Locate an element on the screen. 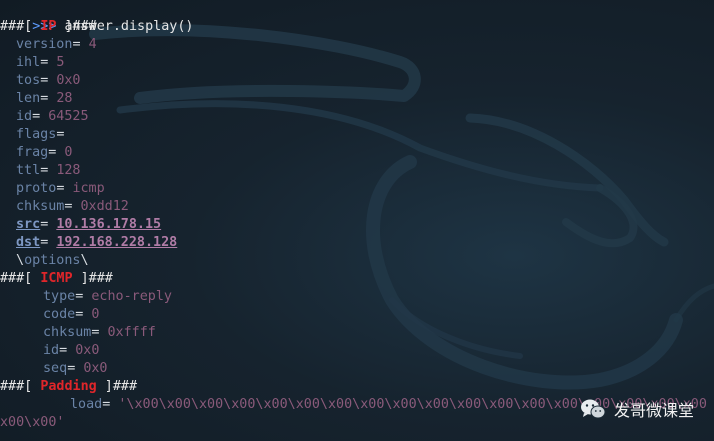  field-line-chksum: chksum= 0xdd12 is located at coordinates (72, 206).